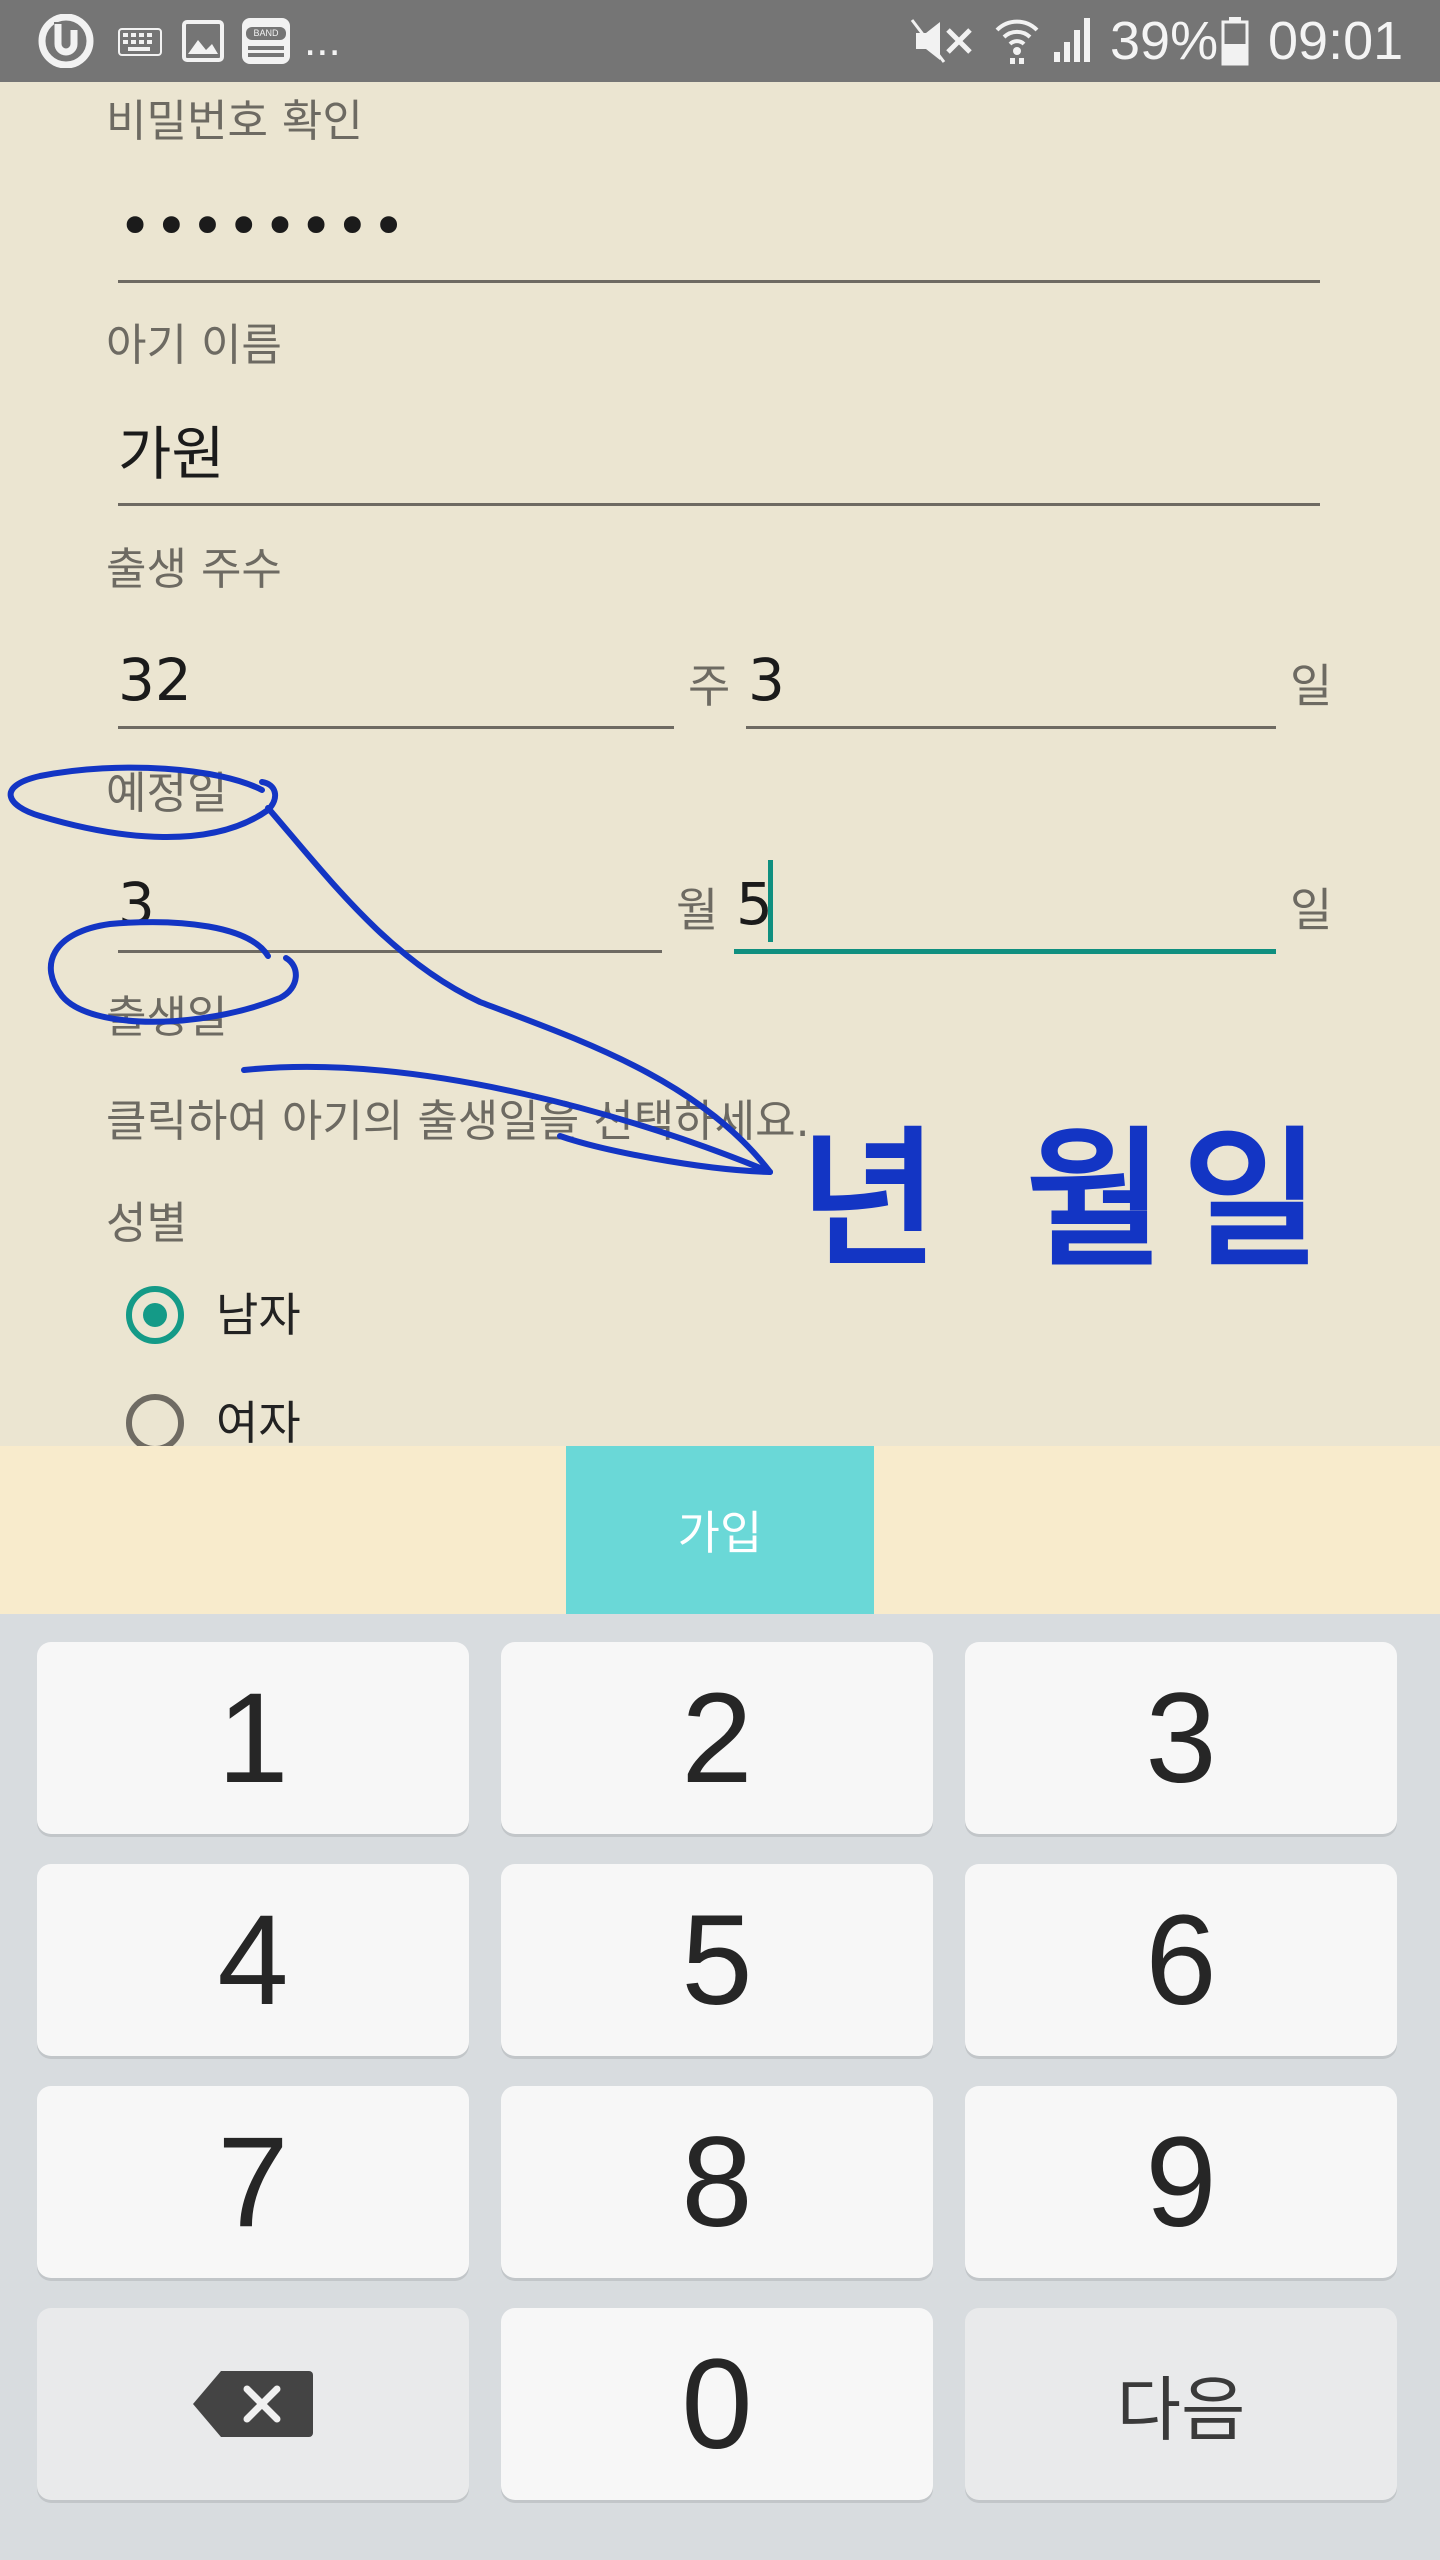 The width and height of the screenshot is (1440, 2560). I want to click on key-6: 6, so click(1181, 1960).